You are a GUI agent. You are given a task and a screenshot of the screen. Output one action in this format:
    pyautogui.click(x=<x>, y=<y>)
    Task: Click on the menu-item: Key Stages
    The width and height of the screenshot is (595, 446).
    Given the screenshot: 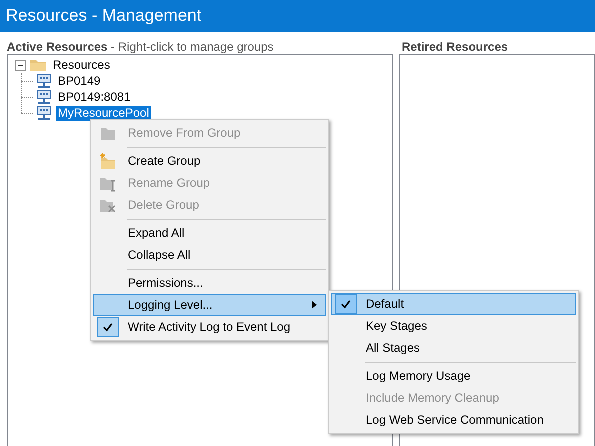 What is the action you would take?
    pyautogui.click(x=453, y=326)
    